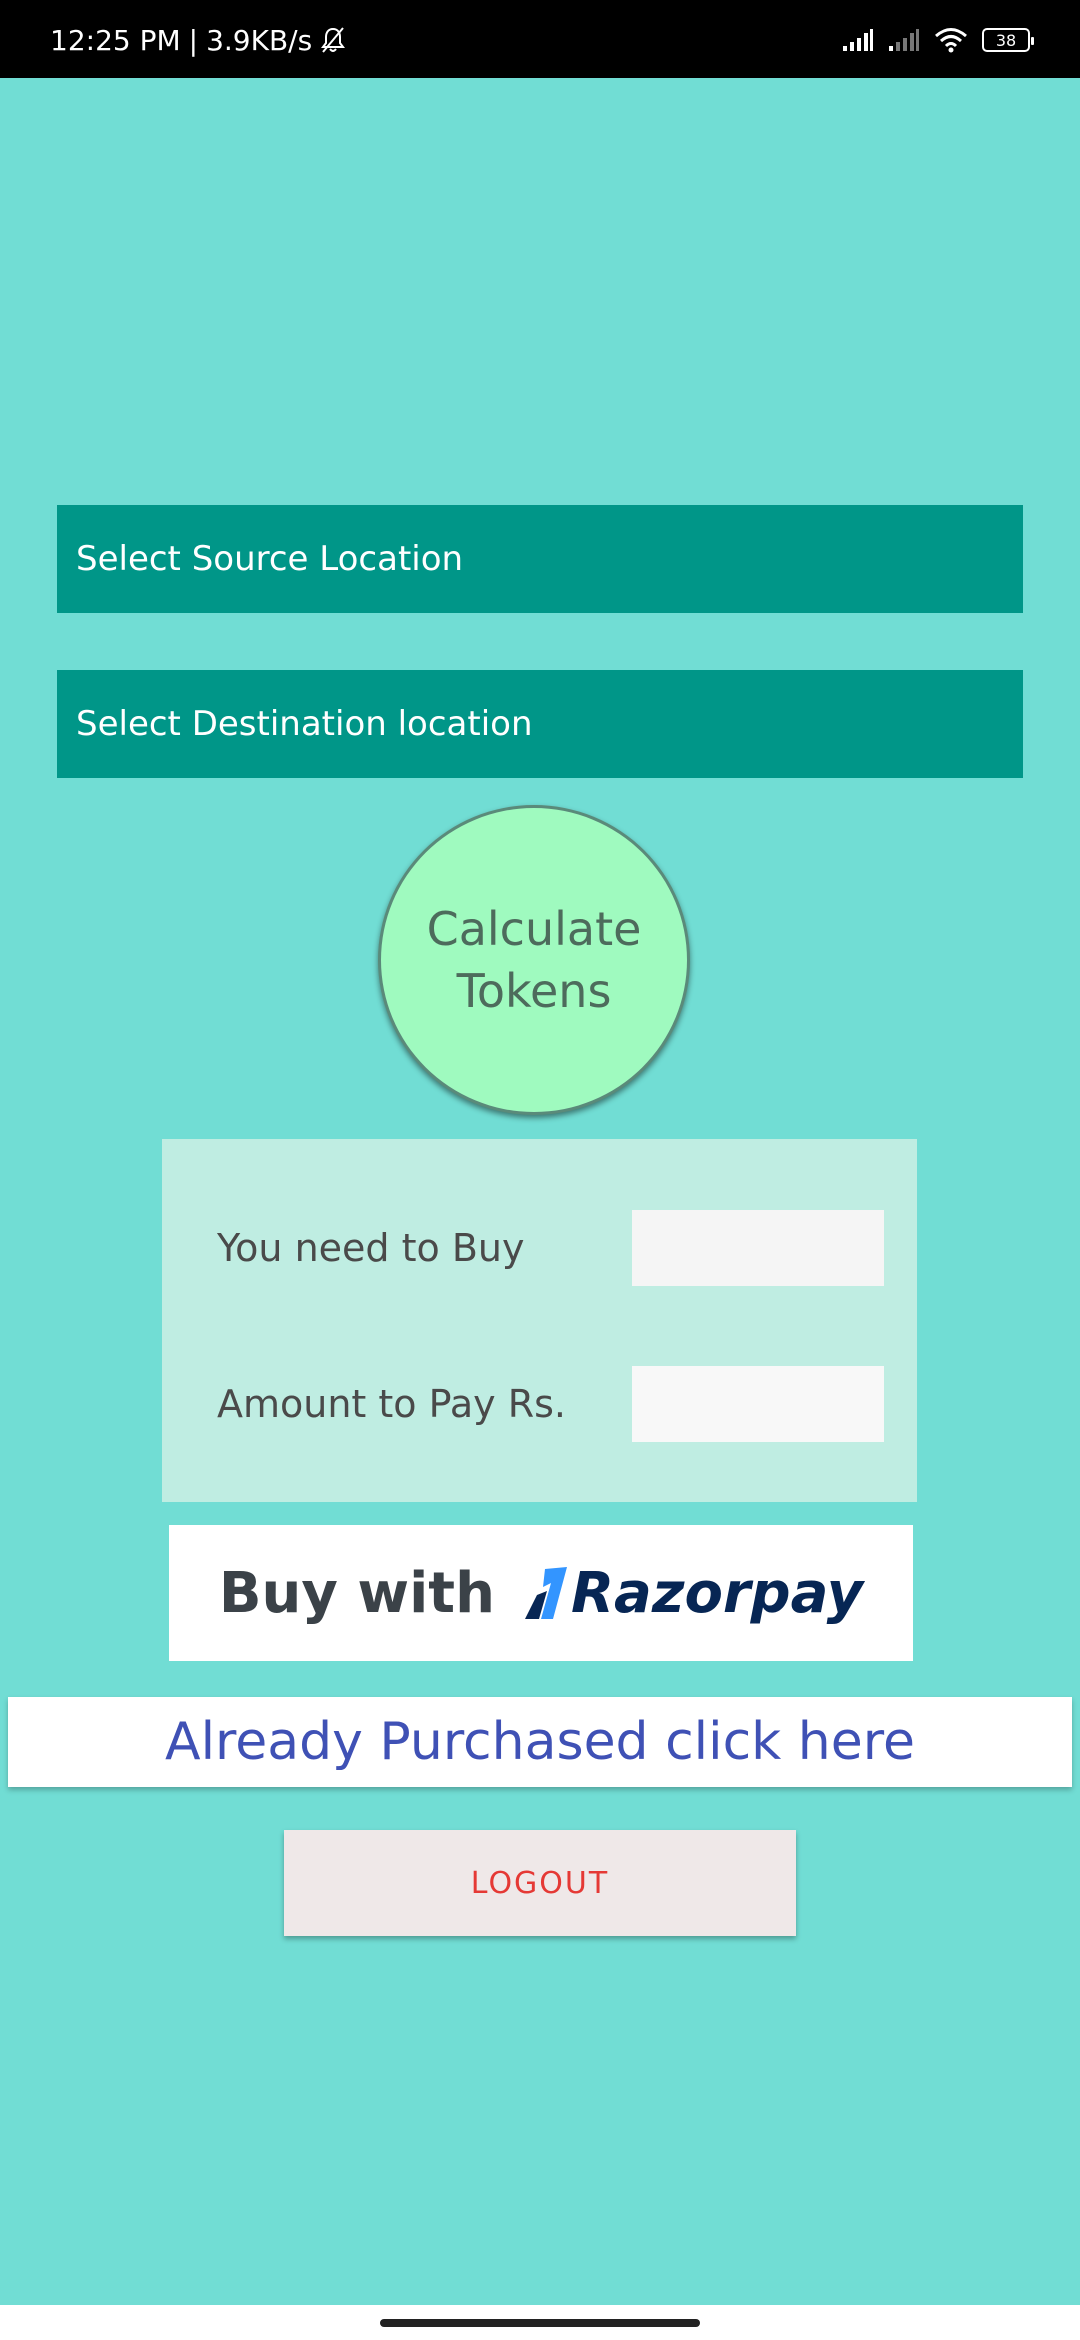  Describe the element at coordinates (540, 559) in the screenshot. I see `source-location-select: Select Source Location` at that location.